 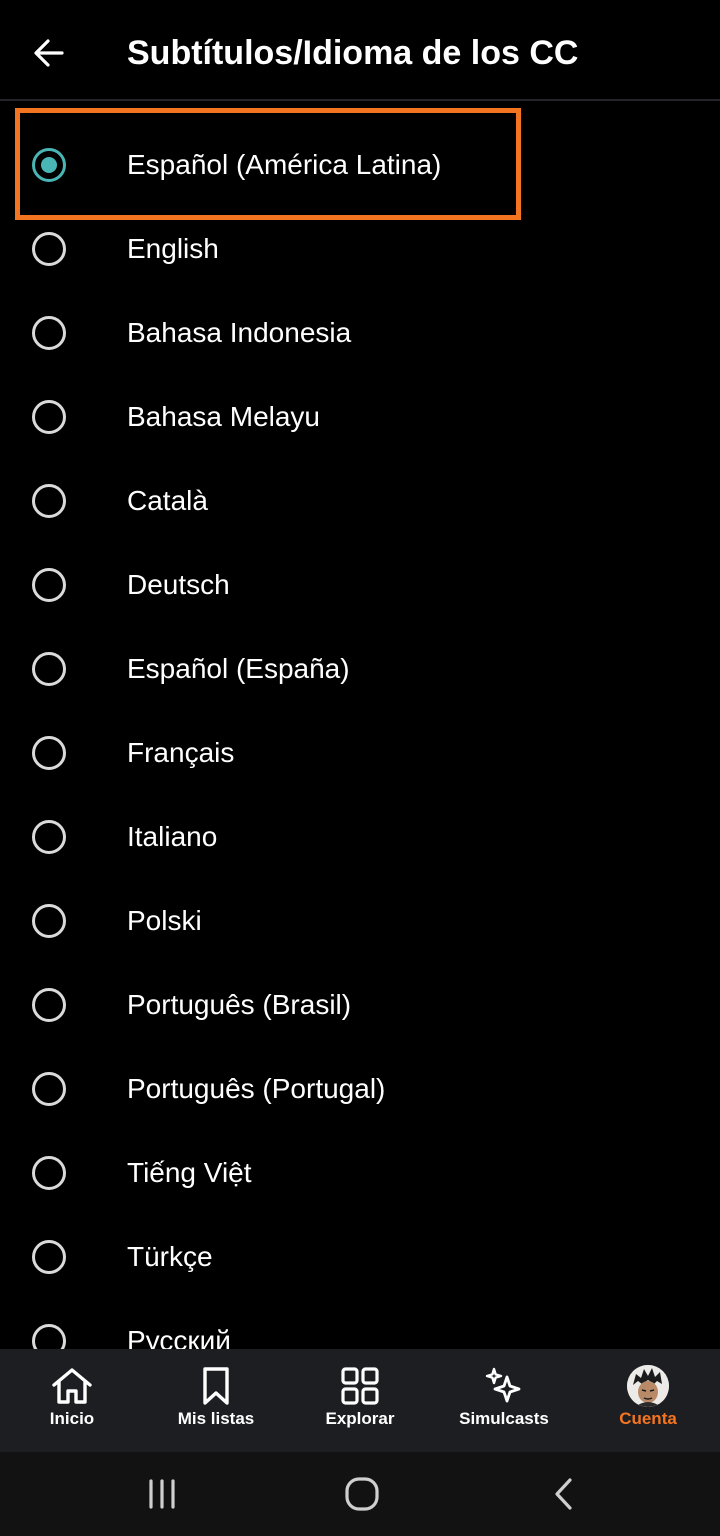 What do you see at coordinates (178, 584) in the screenshot?
I see `language-label: Deutsch` at bounding box center [178, 584].